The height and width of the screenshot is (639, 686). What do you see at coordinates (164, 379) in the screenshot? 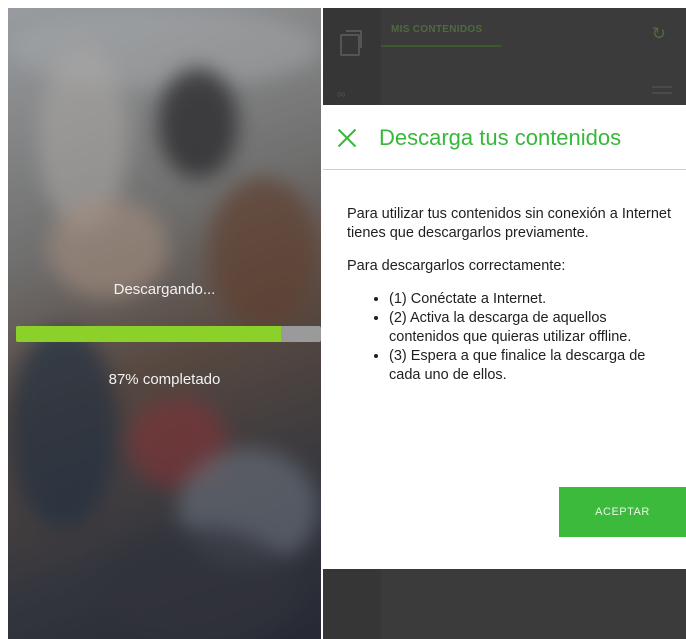
I see `download-percent-label: 87% completado` at bounding box center [164, 379].